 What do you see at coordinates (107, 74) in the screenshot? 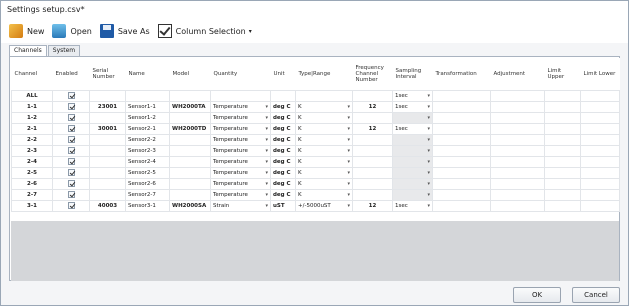
I see `column-header: Serial Number` at bounding box center [107, 74].